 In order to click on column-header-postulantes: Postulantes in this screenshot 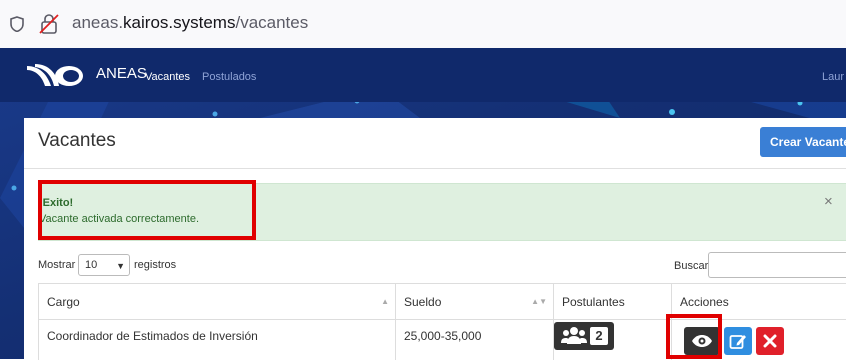, I will do `click(613, 302)`.